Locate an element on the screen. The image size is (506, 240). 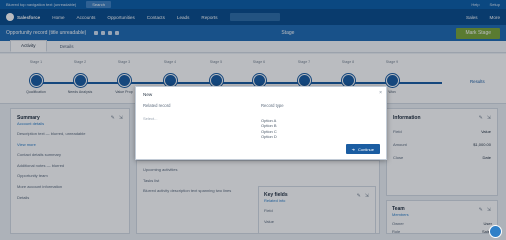
record-type-label: Record type is located at coordinates (272, 105).